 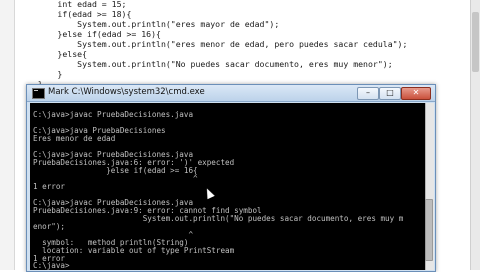 I want to click on minimize-button: –, so click(x=368, y=93).